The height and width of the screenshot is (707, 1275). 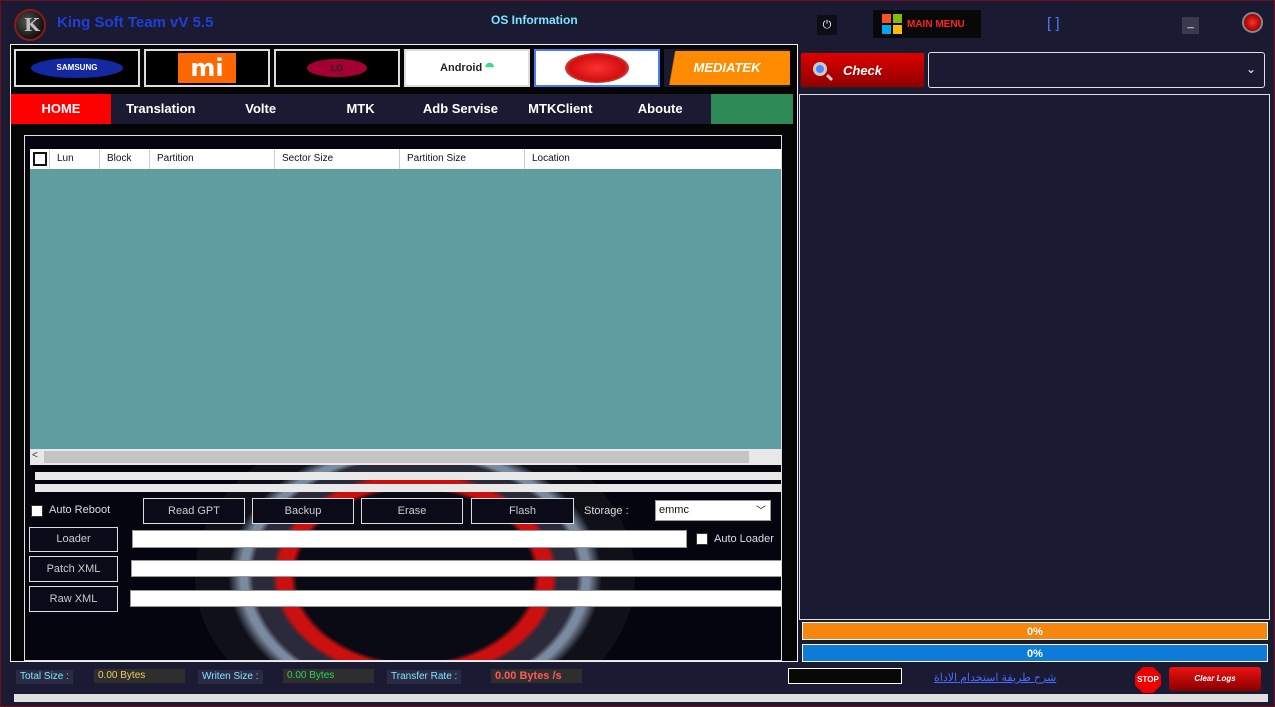 What do you see at coordinates (660, 109) in the screenshot?
I see `tab-about: Aboute` at bounding box center [660, 109].